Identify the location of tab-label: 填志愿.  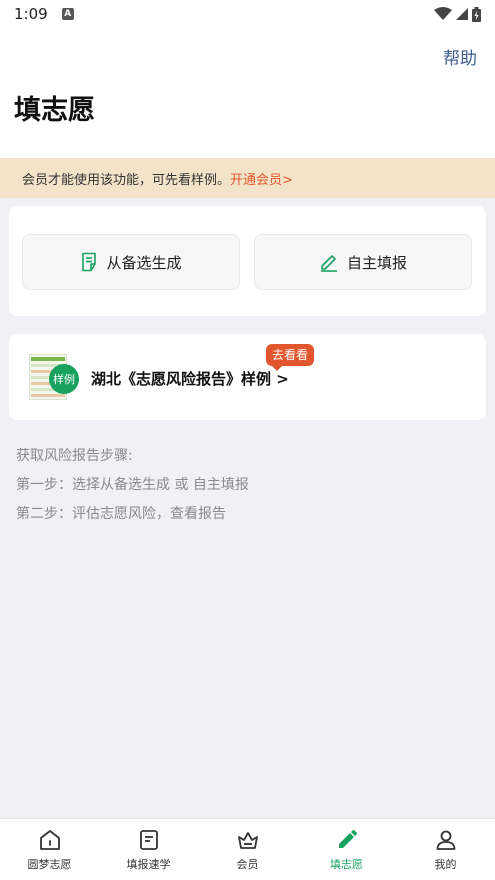
(346, 864).